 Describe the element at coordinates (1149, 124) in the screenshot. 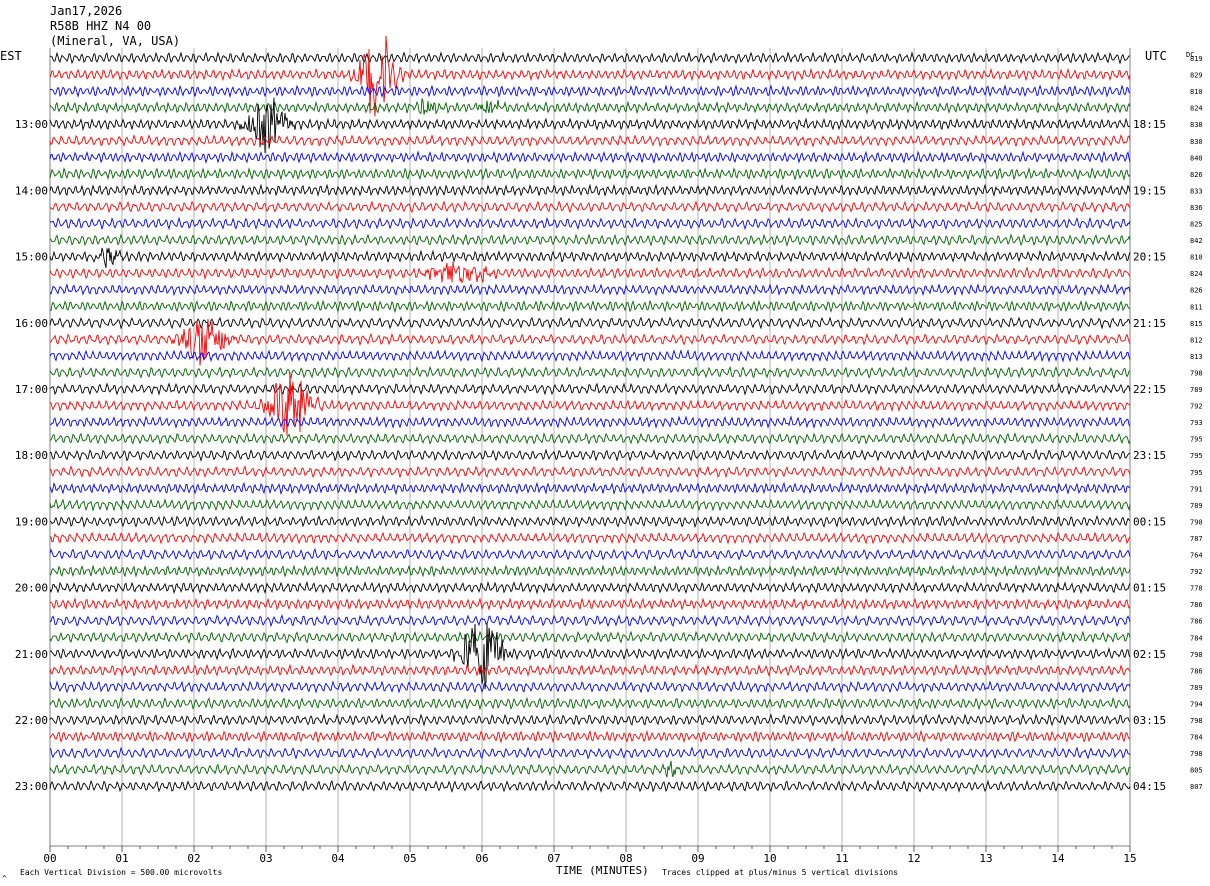

I see `utc-hour-label: 18:15` at that location.